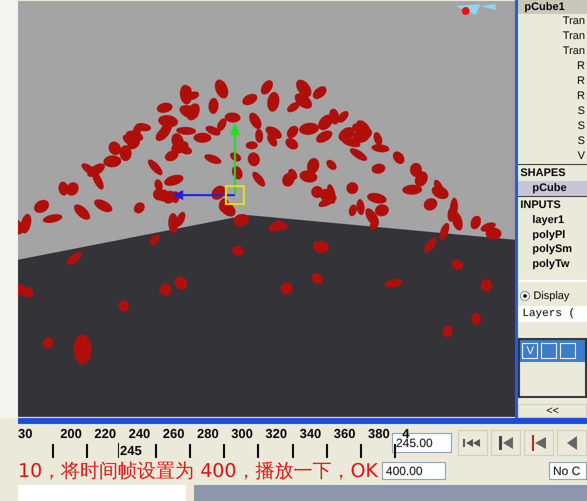 Image resolution: width=587 pixels, height=501 pixels. I want to click on collapse-button: <<, so click(552, 411).